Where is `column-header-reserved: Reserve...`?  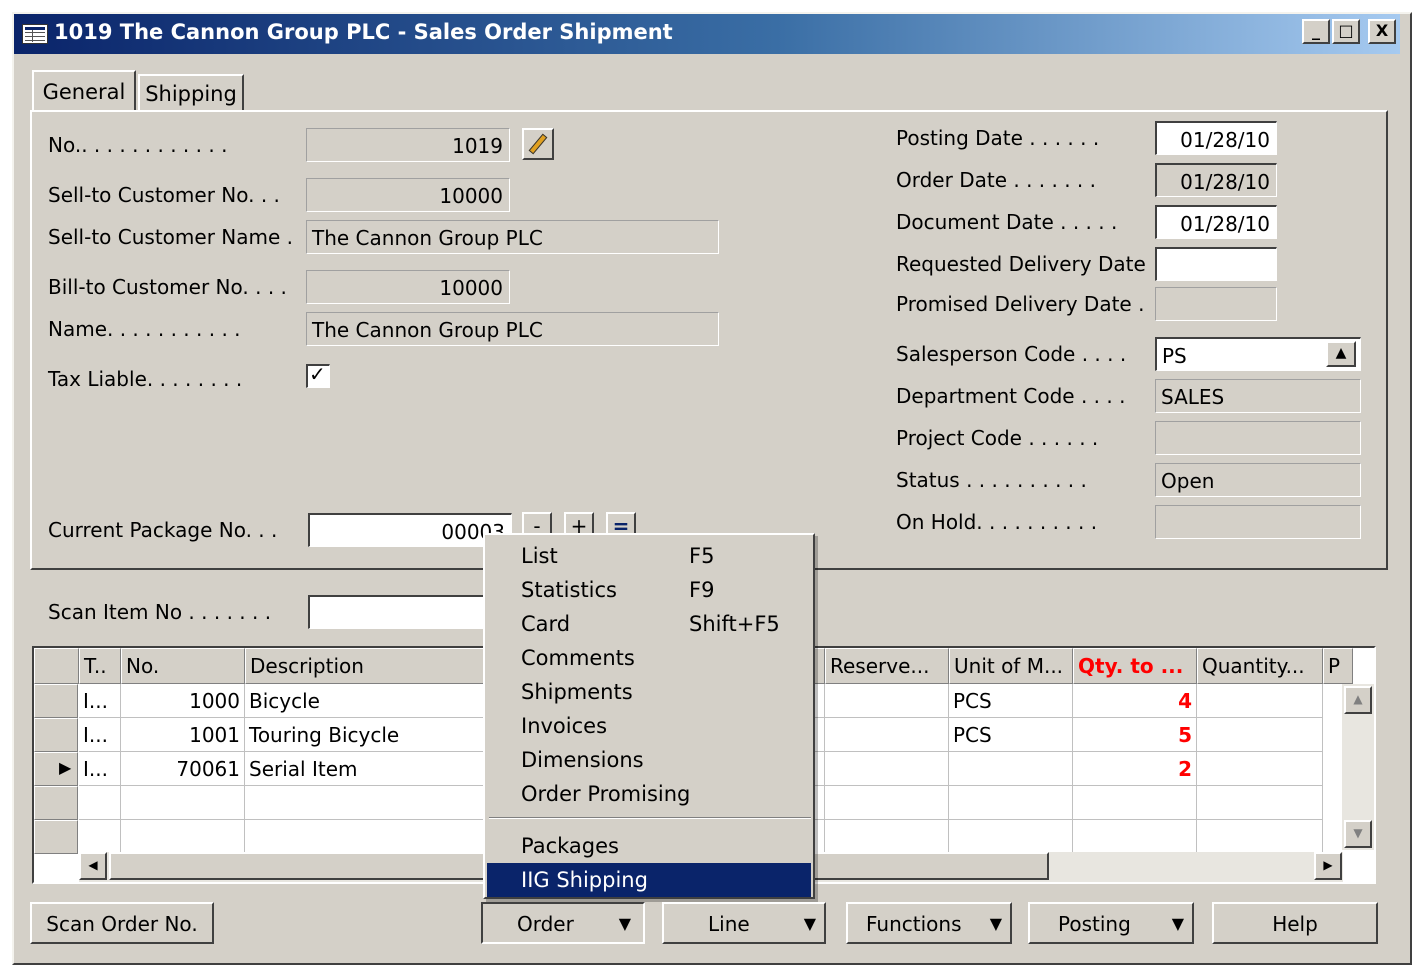
column-header-reserved: Reserve... is located at coordinates (887, 666).